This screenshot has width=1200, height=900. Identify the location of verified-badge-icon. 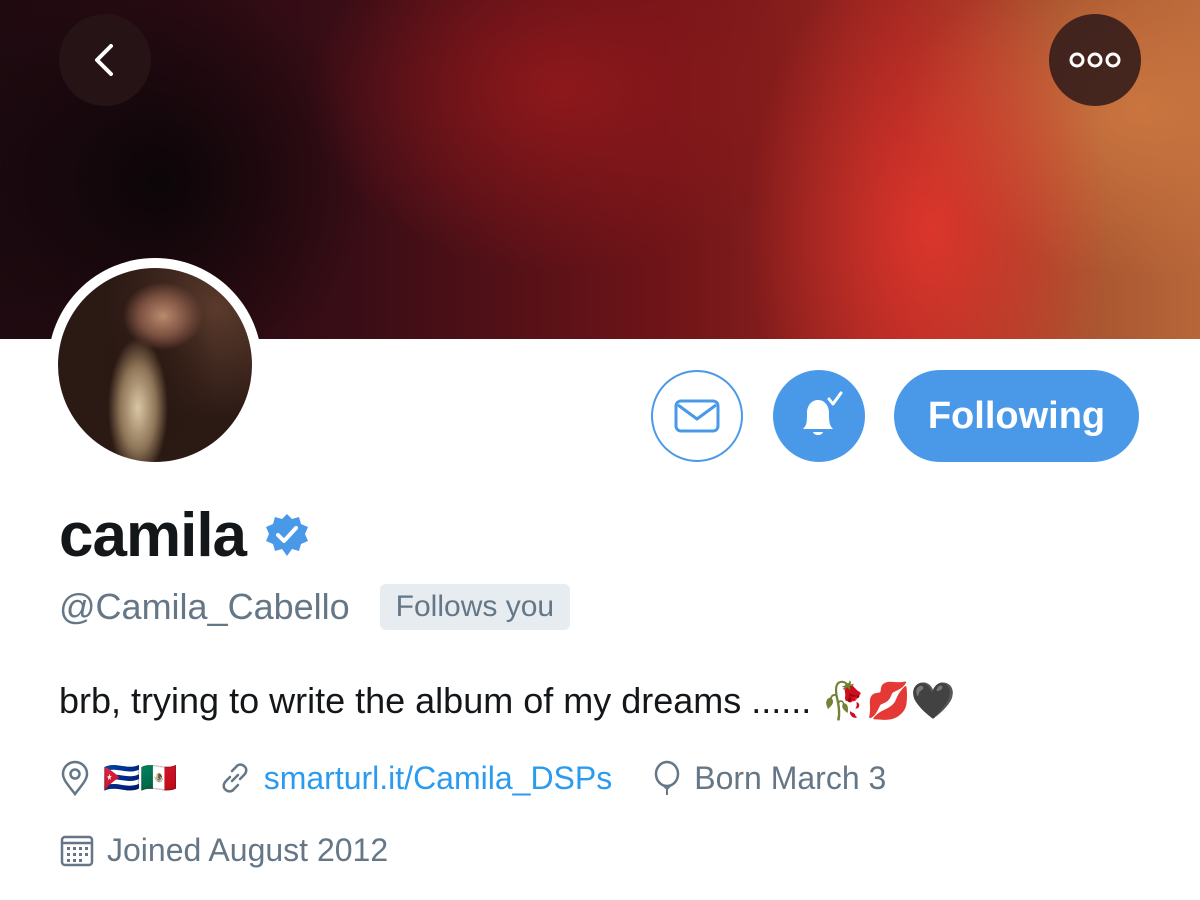
(287, 535).